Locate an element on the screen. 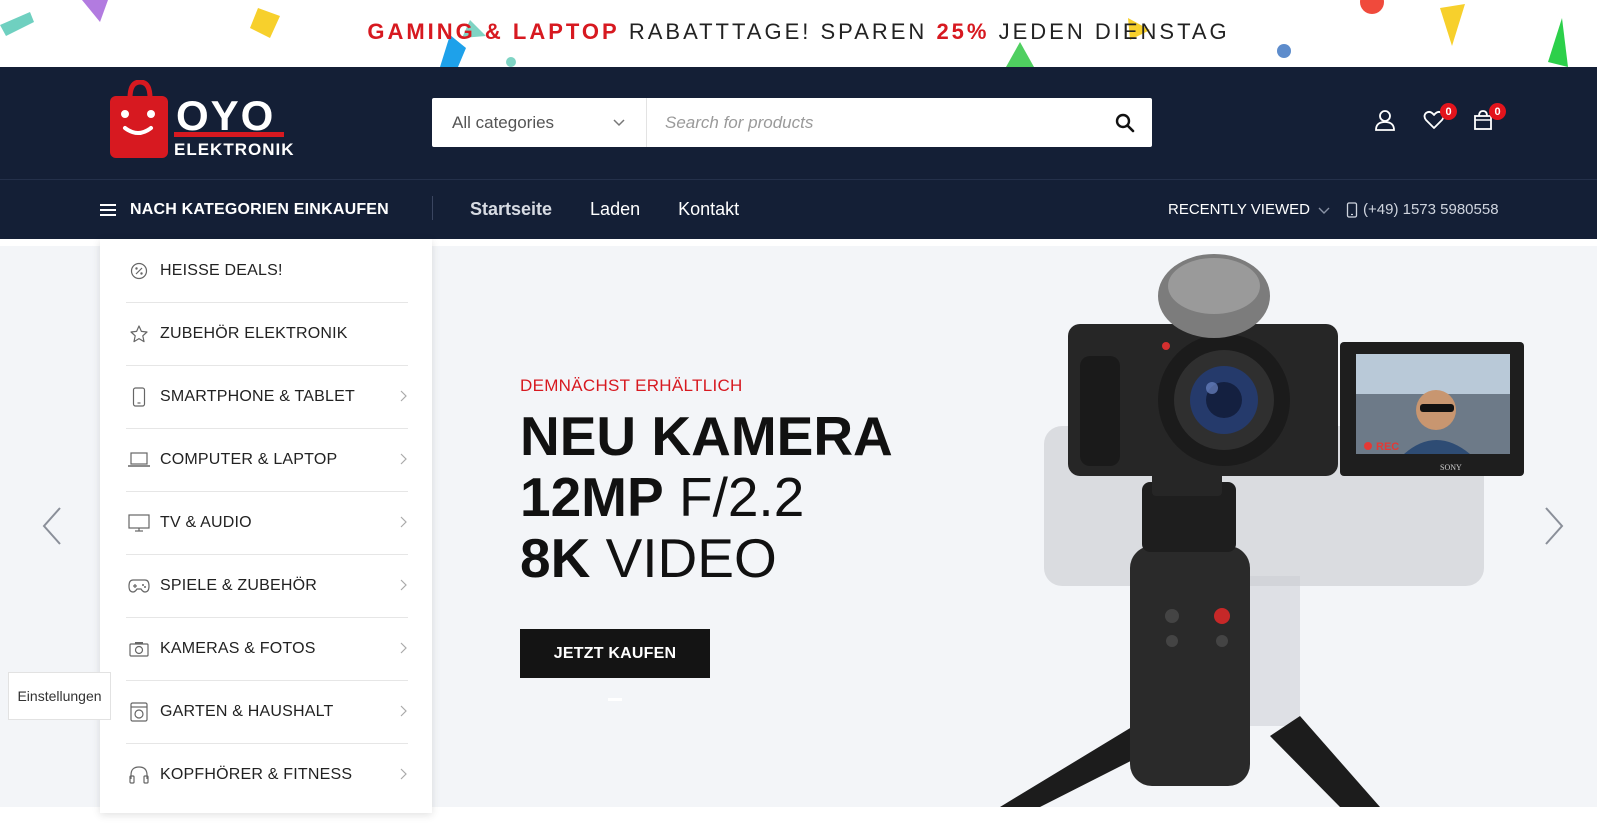 The width and height of the screenshot is (1597, 840). category-label: HEISSE DEALS! is located at coordinates (221, 270).